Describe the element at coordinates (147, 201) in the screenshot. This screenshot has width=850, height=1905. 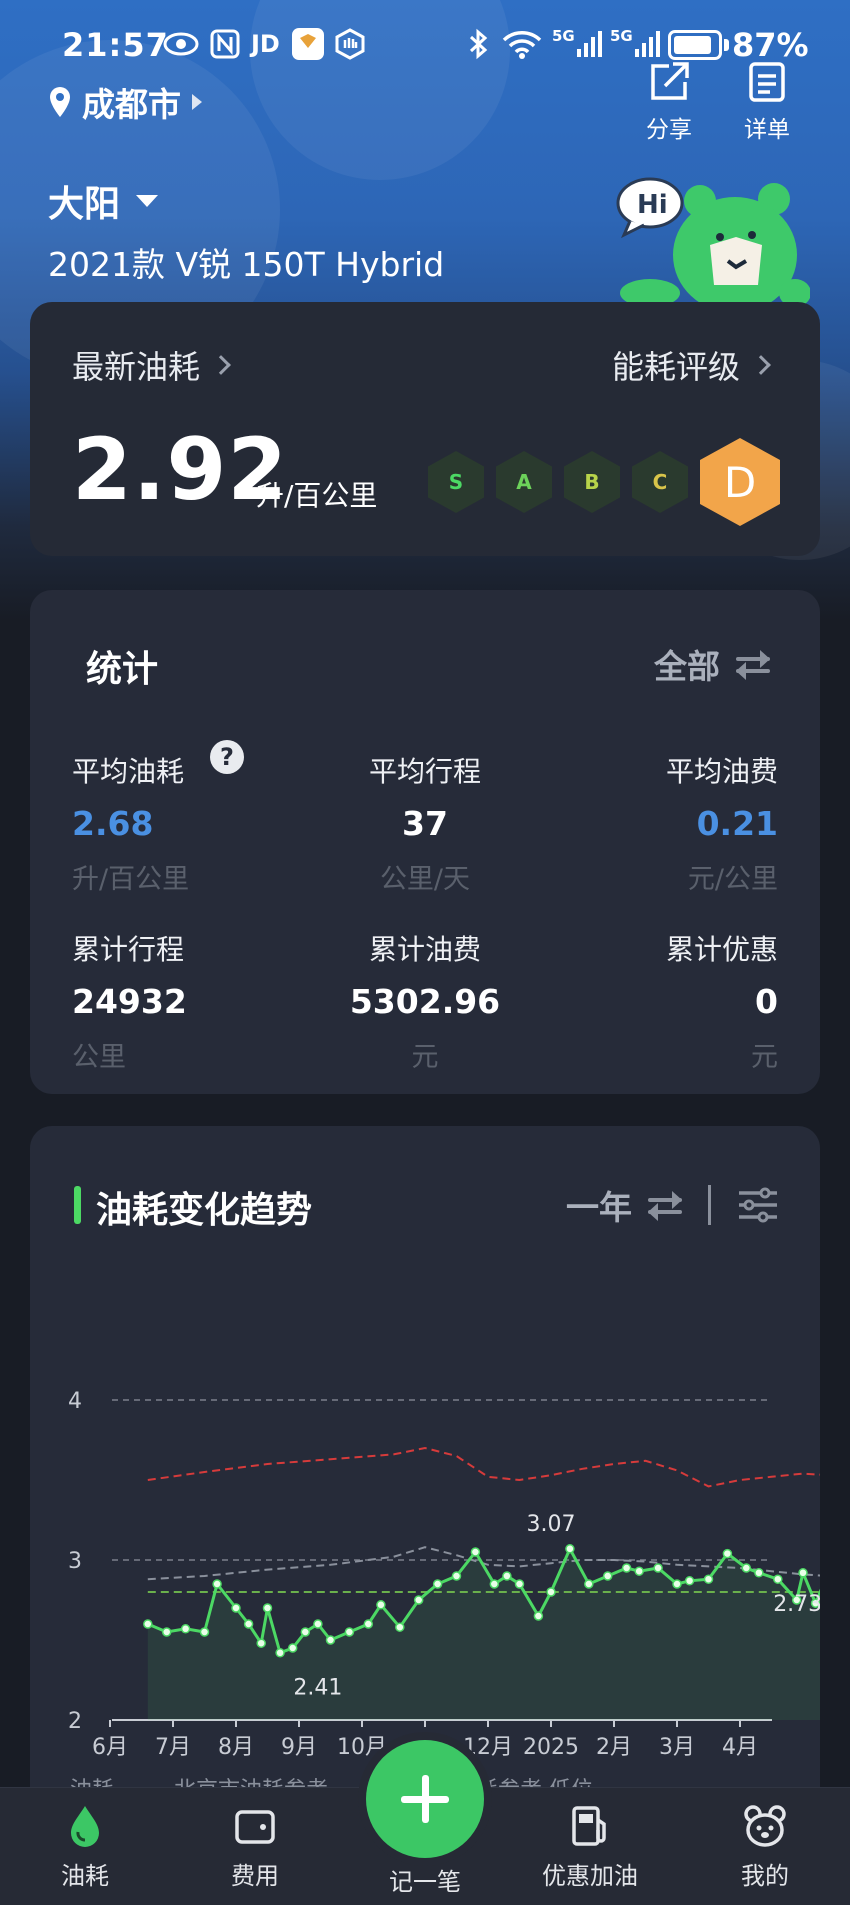
I see `caret-down-icon` at that location.